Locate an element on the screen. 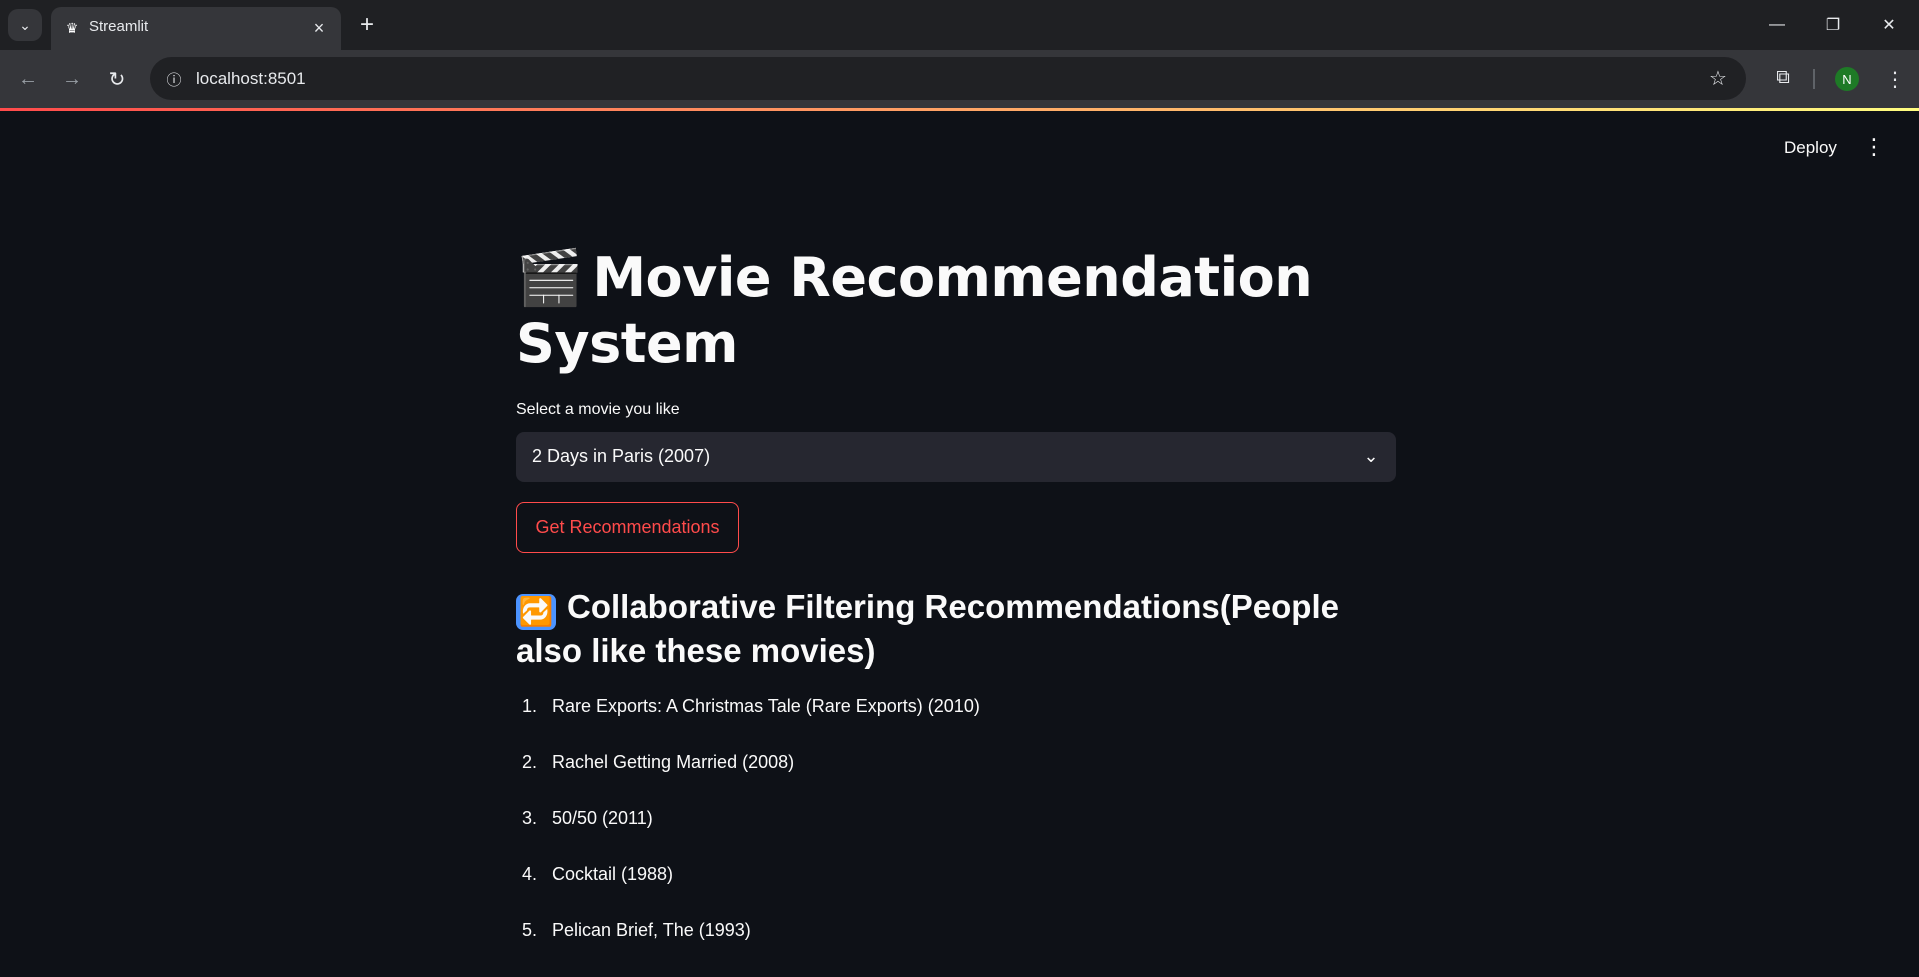  list-item: 3. 50/50 (2011) is located at coordinates (956, 836).